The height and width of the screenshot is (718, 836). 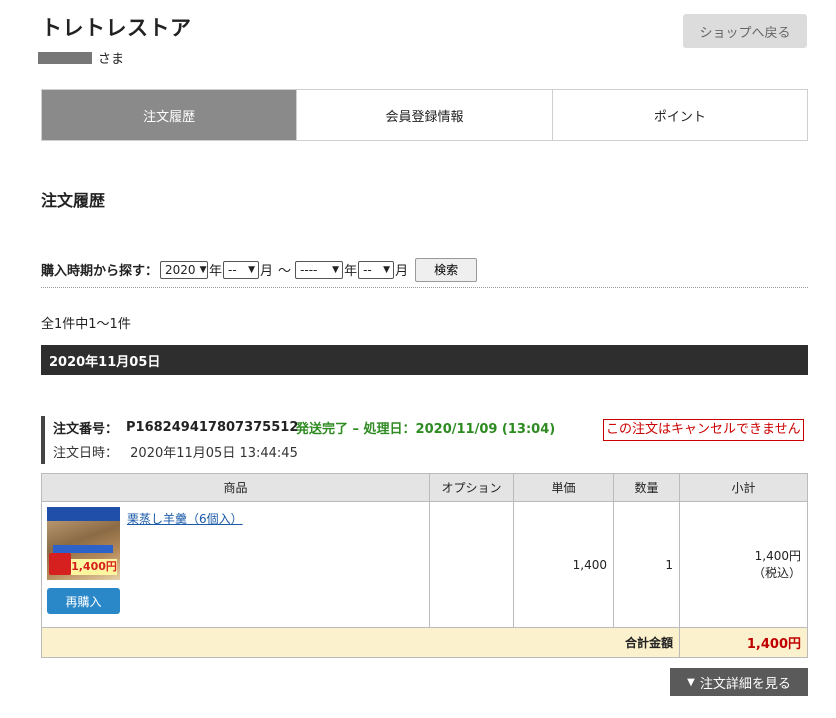 What do you see at coordinates (426, 429) in the screenshot?
I see `shipping-status: 発送完了 – 処理日：2020/11/09 (13:04)` at bounding box center [426, 429].